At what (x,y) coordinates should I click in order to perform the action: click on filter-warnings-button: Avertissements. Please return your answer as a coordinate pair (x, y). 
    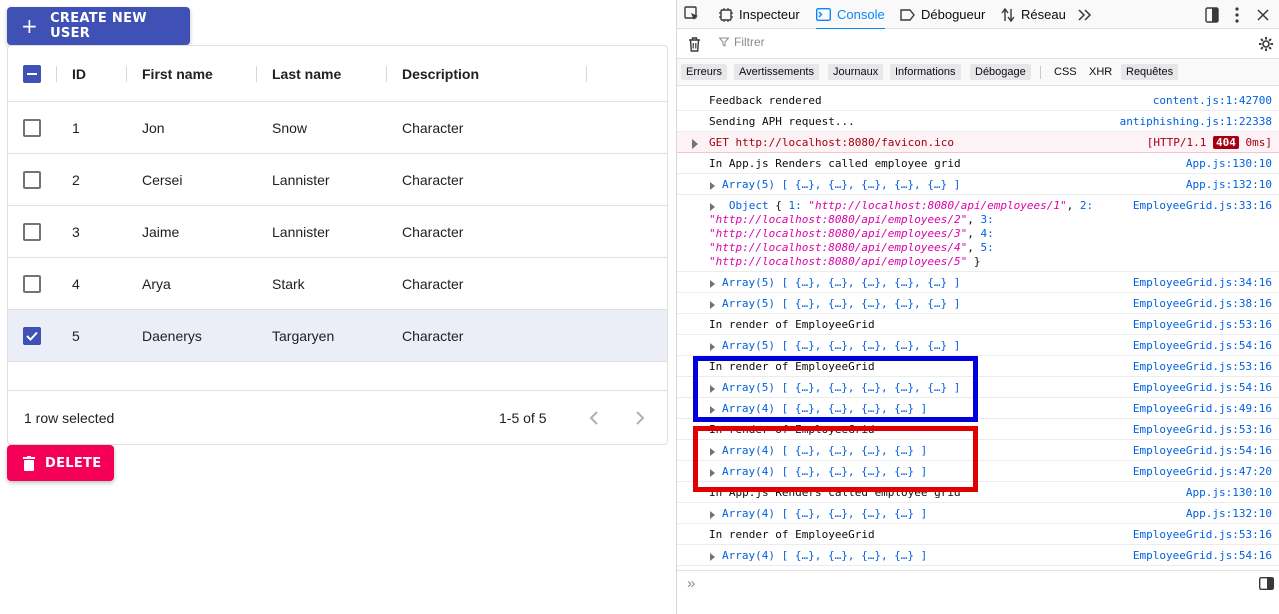
    Looking at the image, I should click on (776, 72).